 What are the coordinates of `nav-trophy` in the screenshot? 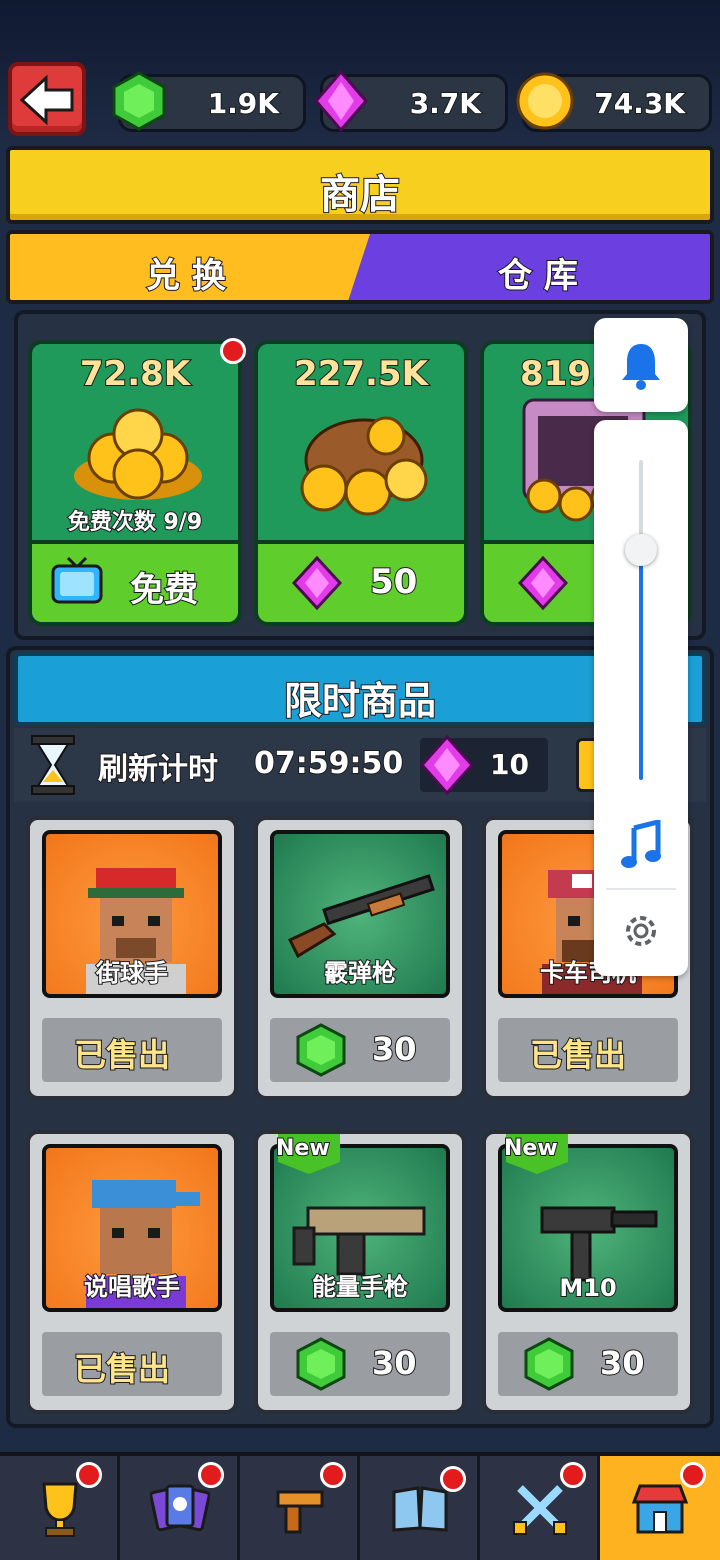 It's located at (60, 1508).